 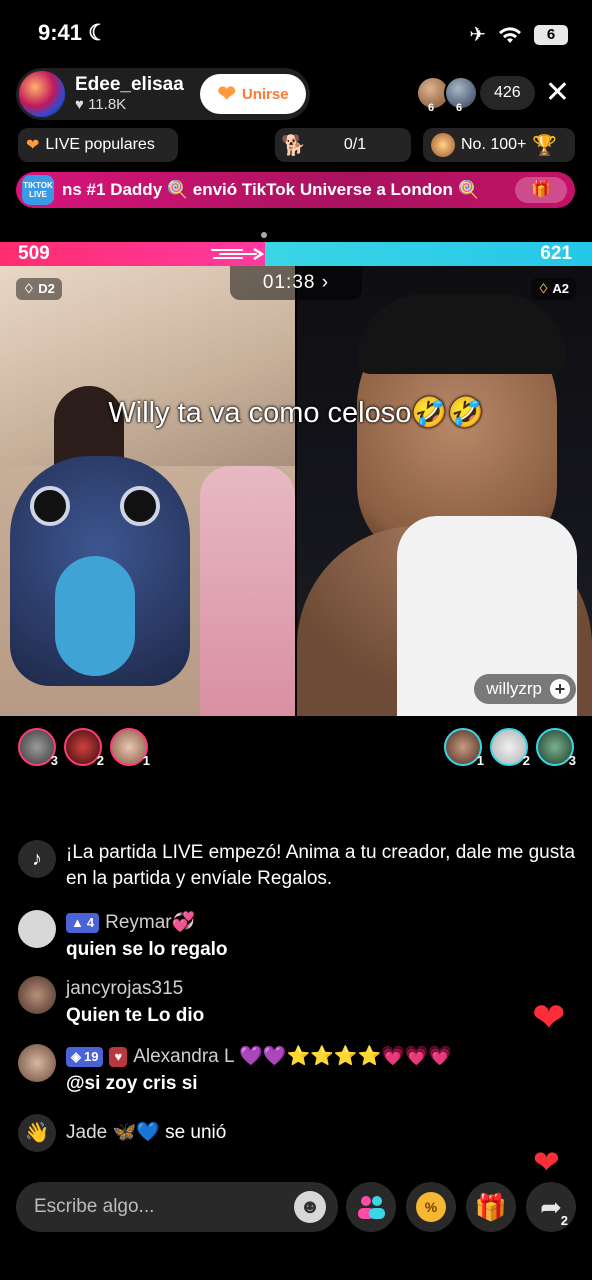 What do you see at coordinates (85, 1057) in the screenshot?
I see `level-badge: ◈ 19` at bounding box center [85, 1057].